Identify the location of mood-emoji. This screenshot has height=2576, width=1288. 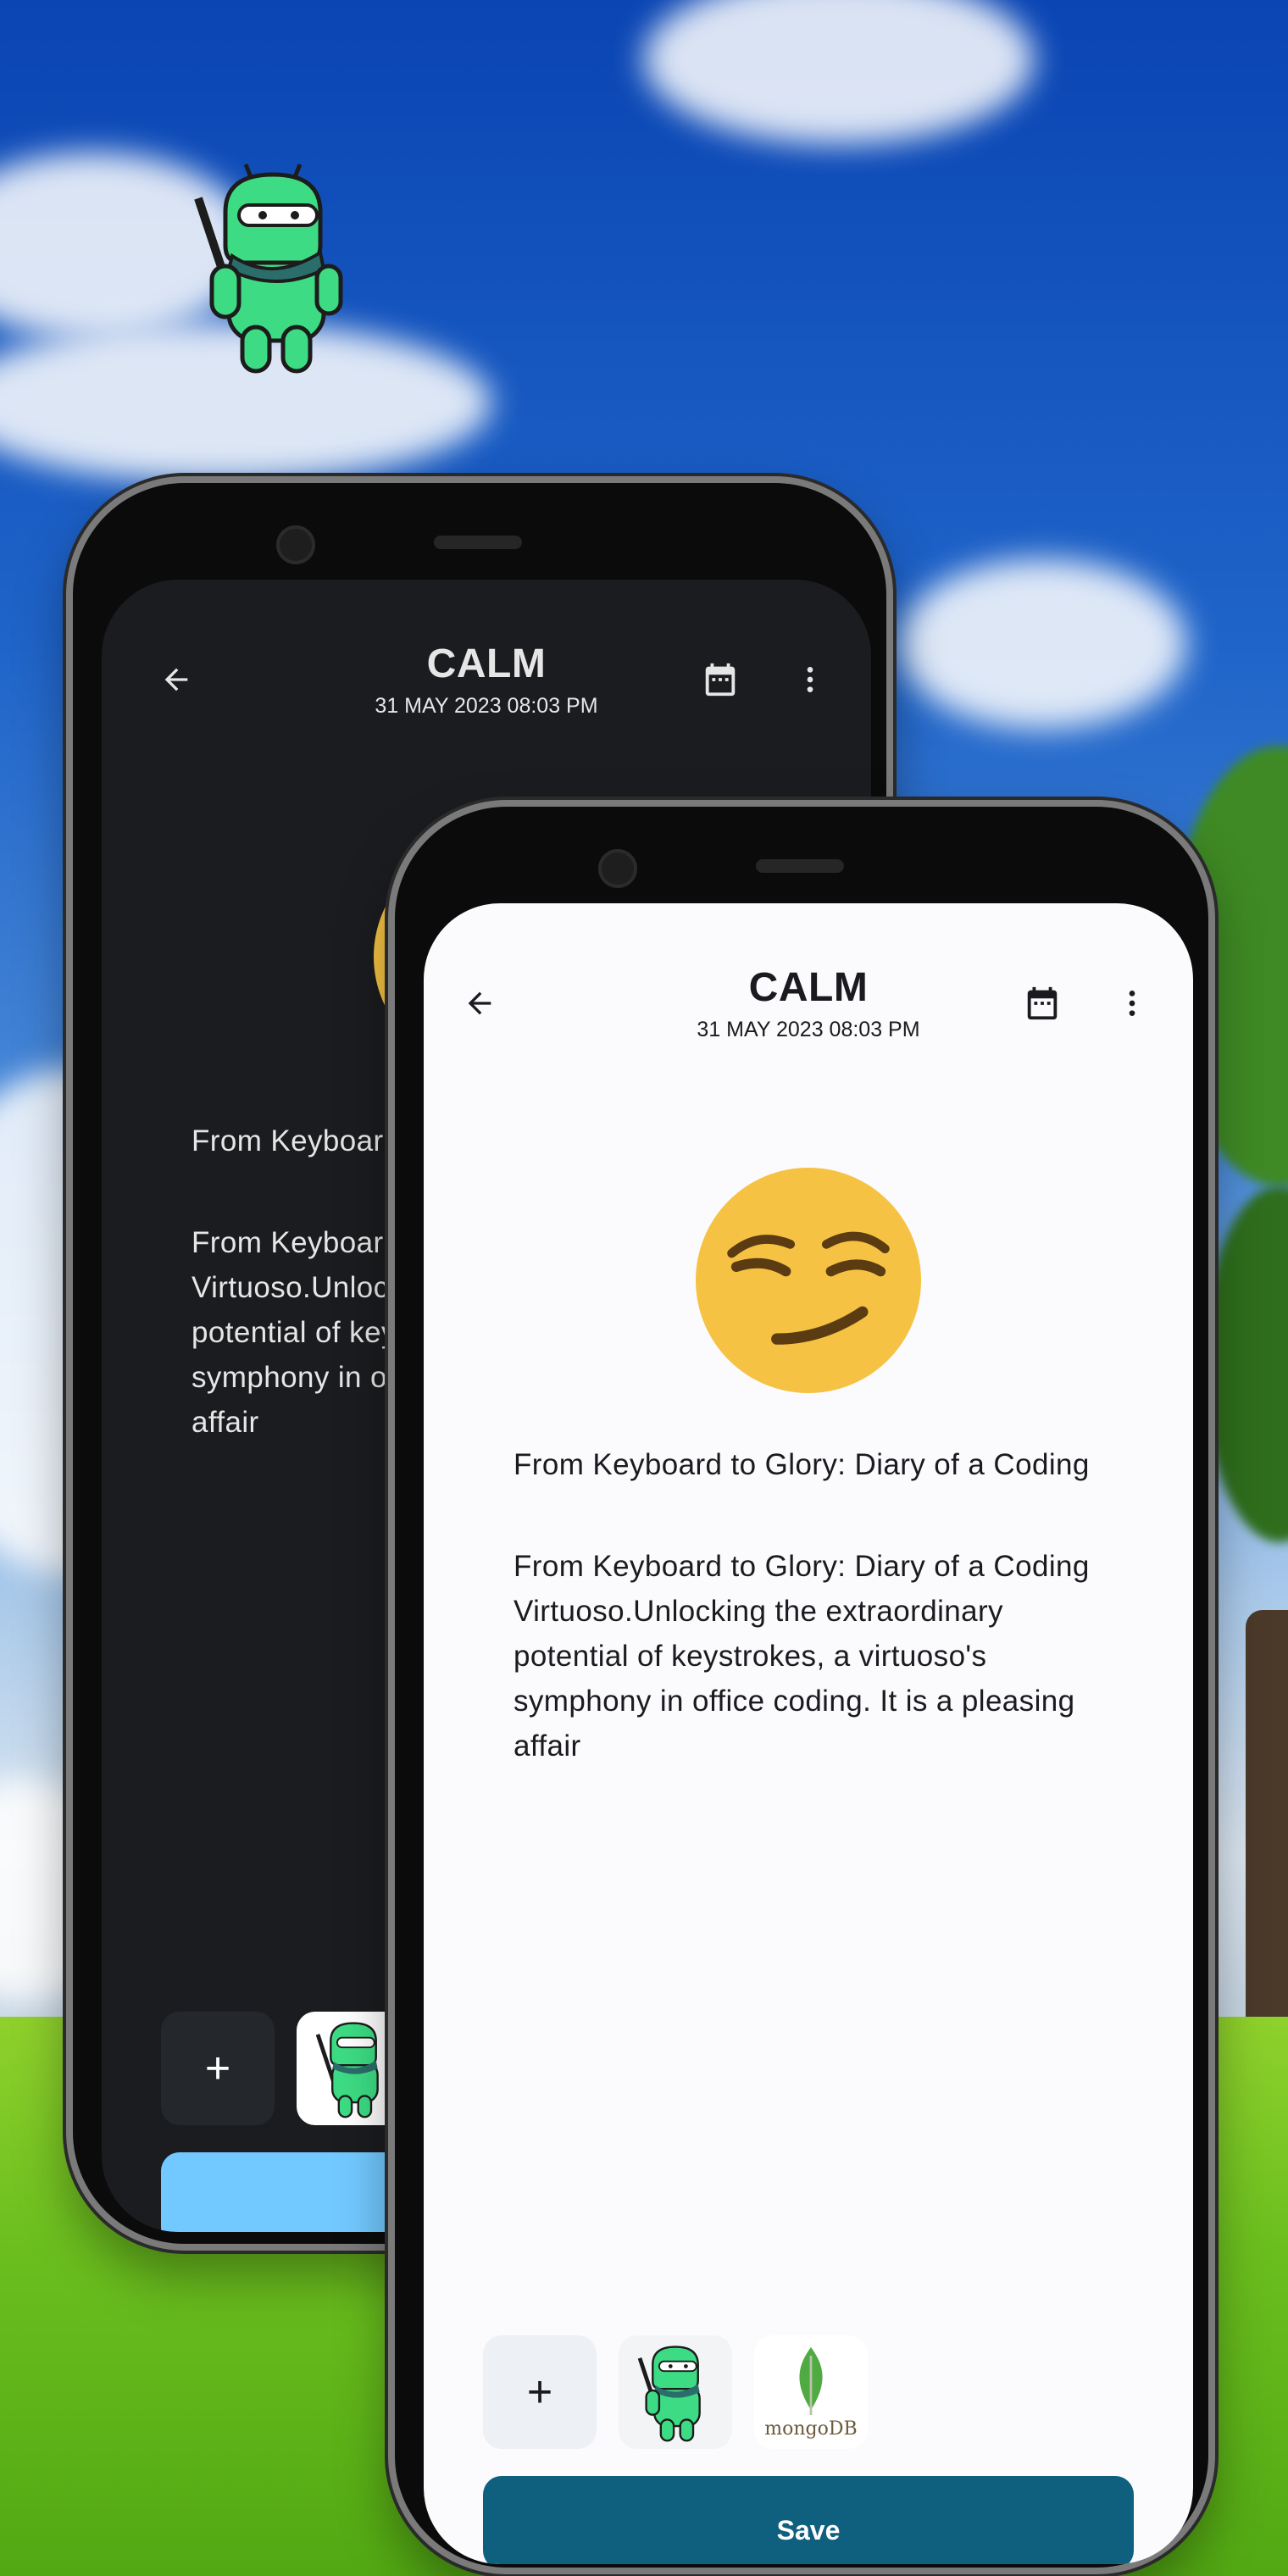
(808, 1280).